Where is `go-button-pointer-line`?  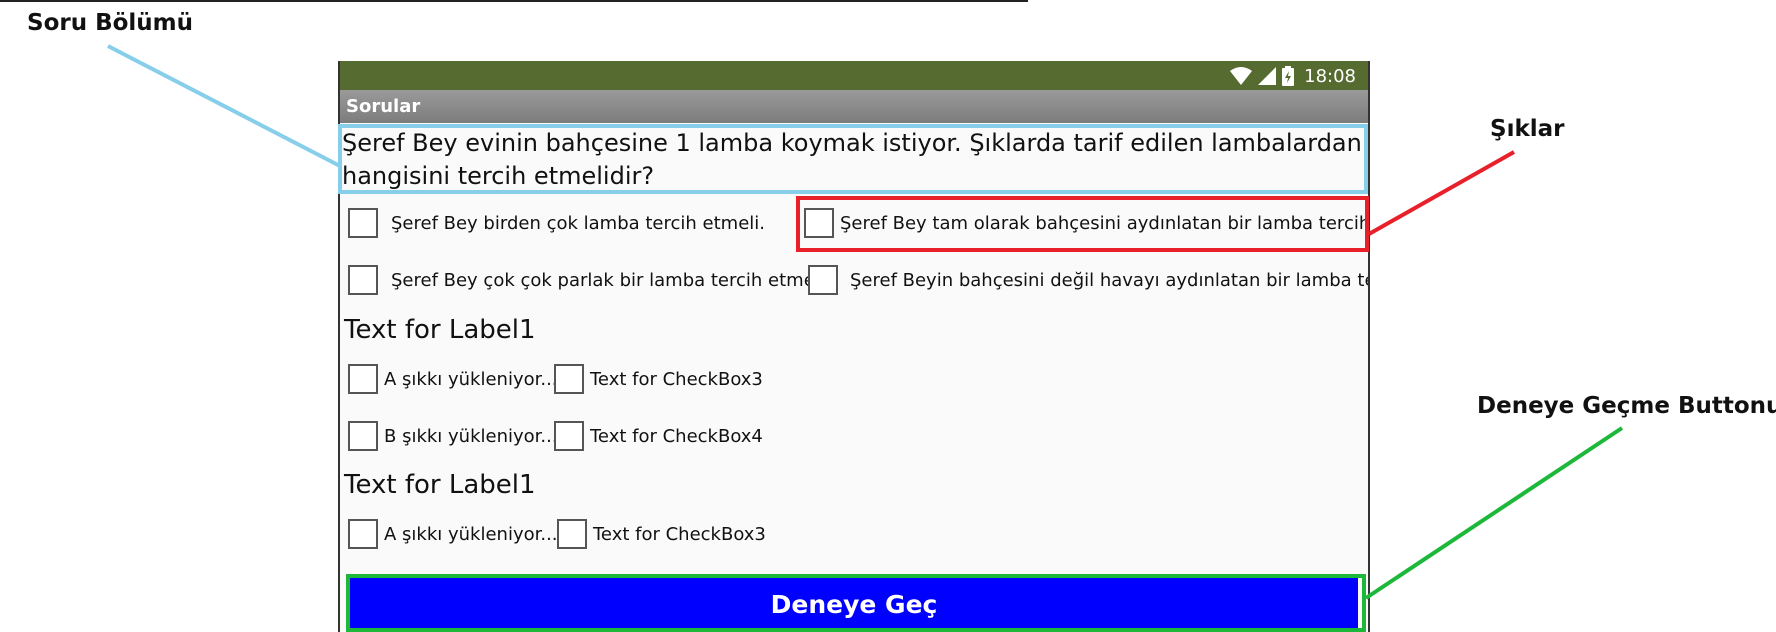
go-button-pointer-line is located at coordinates (1494, 513).